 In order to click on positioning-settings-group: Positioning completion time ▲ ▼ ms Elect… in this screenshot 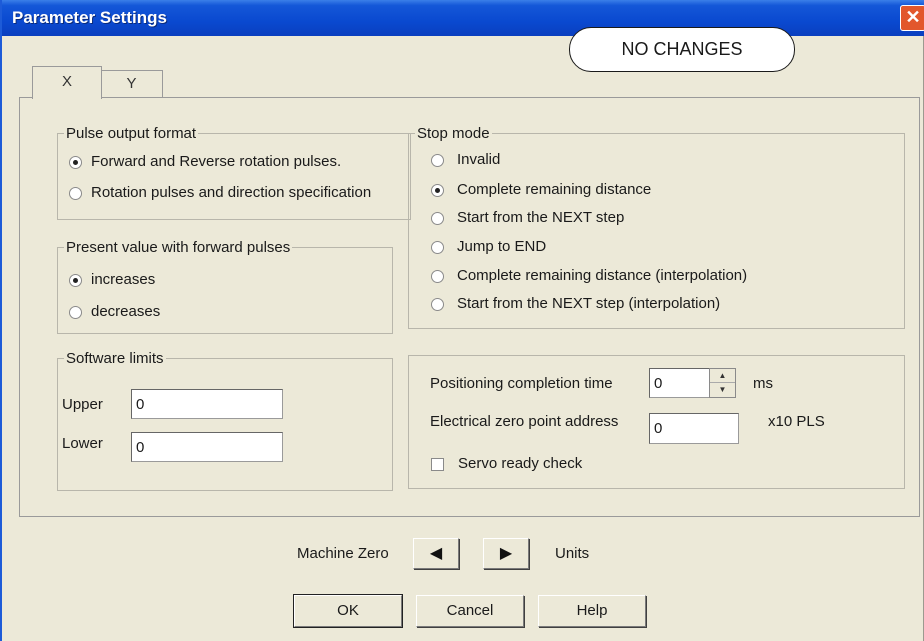, I will do `click(656, 422)`.